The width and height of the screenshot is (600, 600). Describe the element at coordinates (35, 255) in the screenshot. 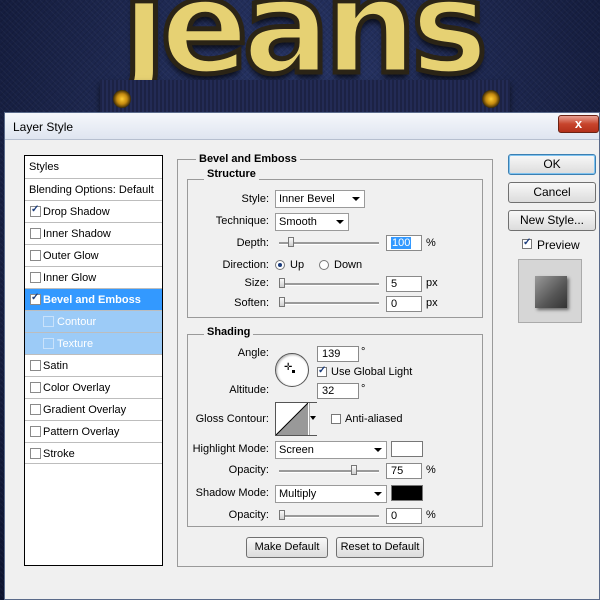

I see `outer-glow-checkbox` at that location.